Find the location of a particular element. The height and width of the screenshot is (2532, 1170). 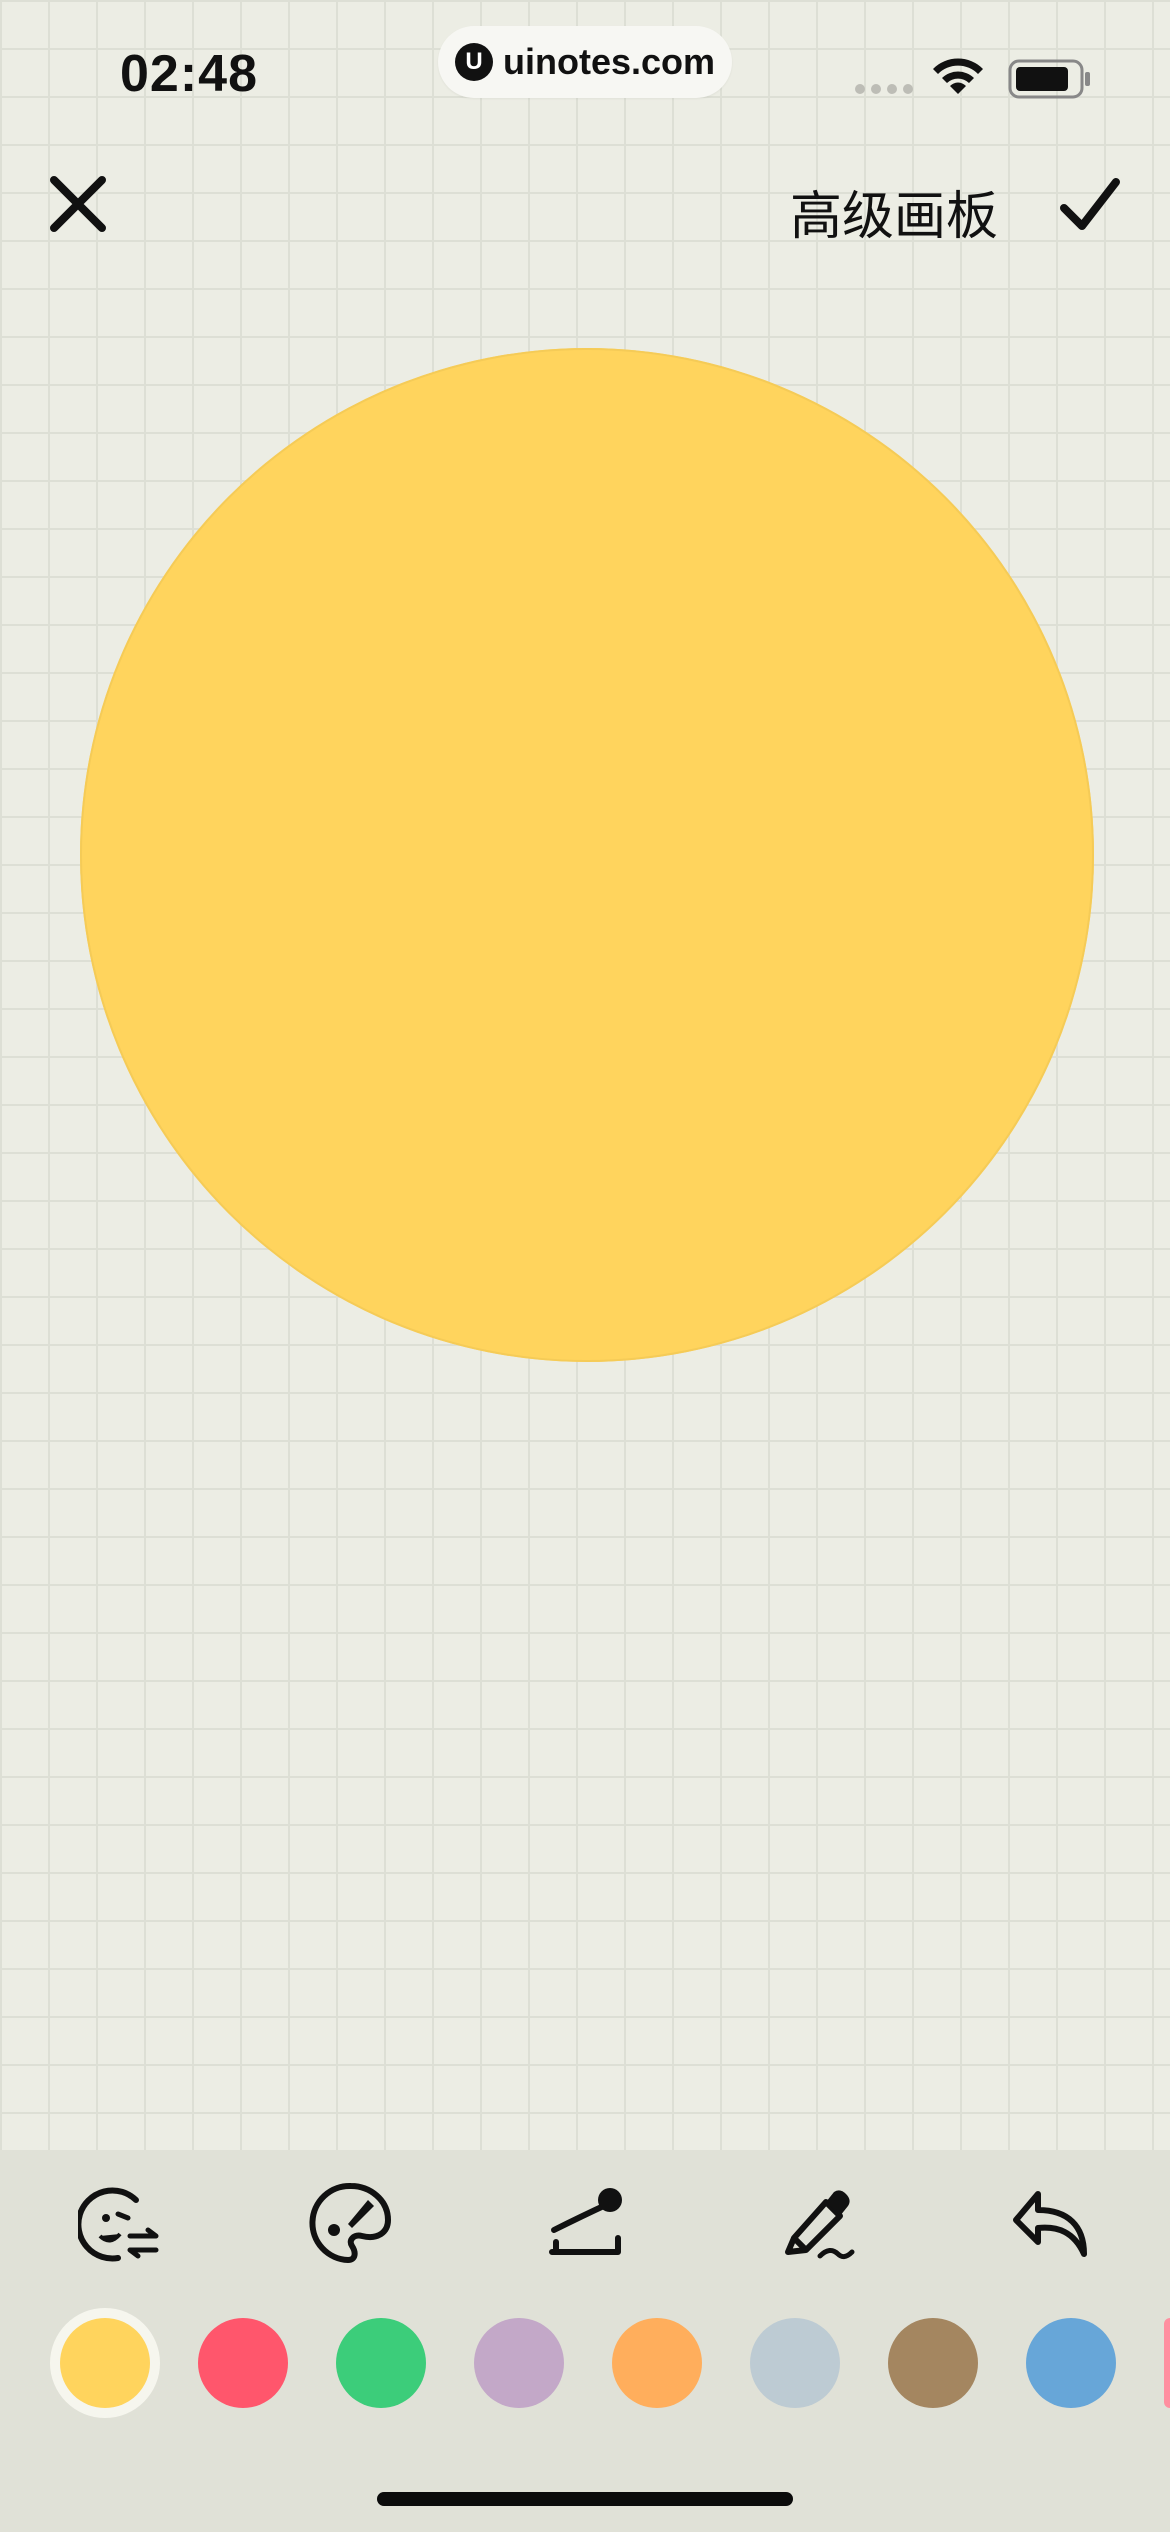

marker-pen-icon is located at coordinates (817, 2223).